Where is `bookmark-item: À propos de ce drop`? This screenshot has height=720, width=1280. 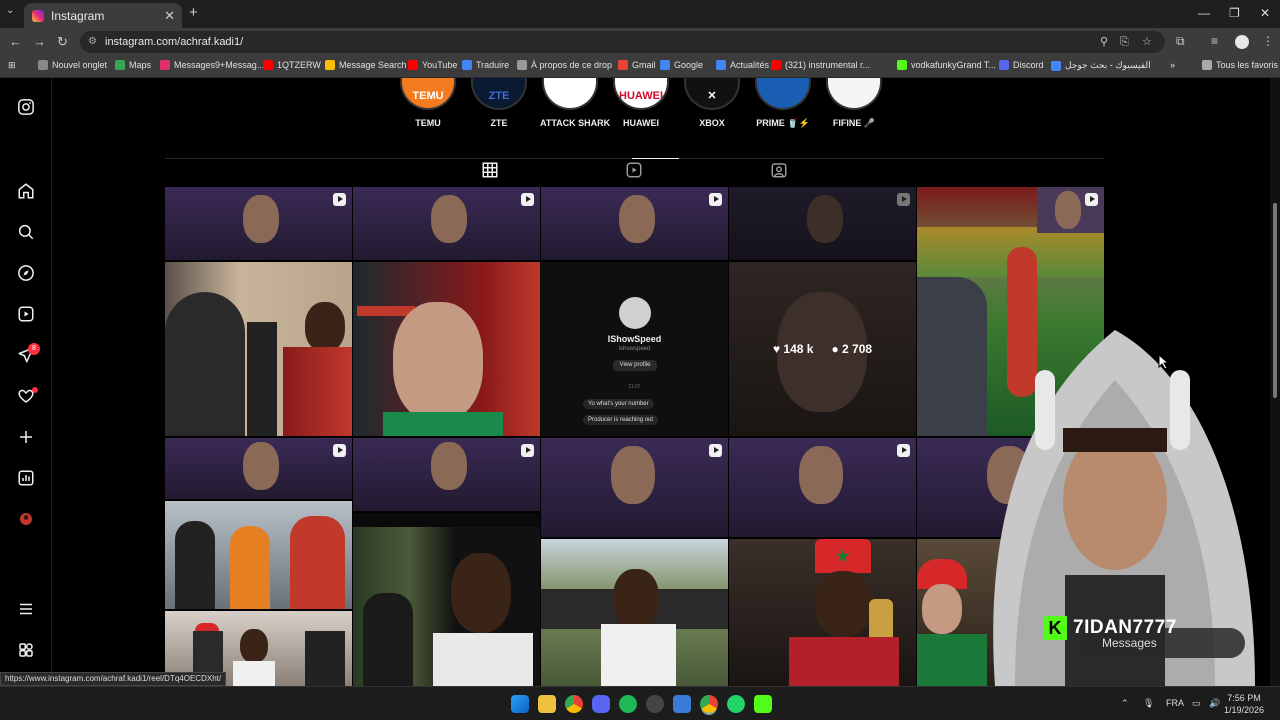
bookmark-item: À propos de ce drop is located at coordinates (564, 65).